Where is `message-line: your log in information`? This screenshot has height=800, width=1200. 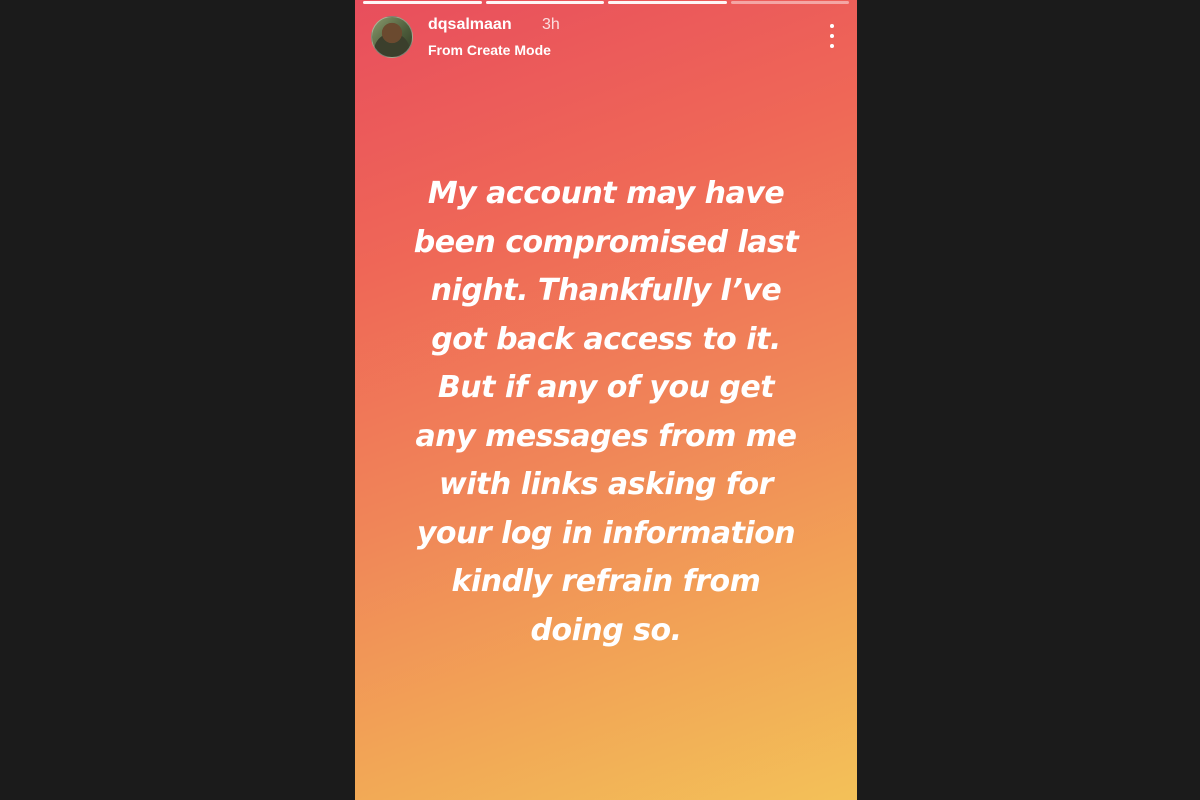 message-line: your log in information is located at coordinates (606, 533).